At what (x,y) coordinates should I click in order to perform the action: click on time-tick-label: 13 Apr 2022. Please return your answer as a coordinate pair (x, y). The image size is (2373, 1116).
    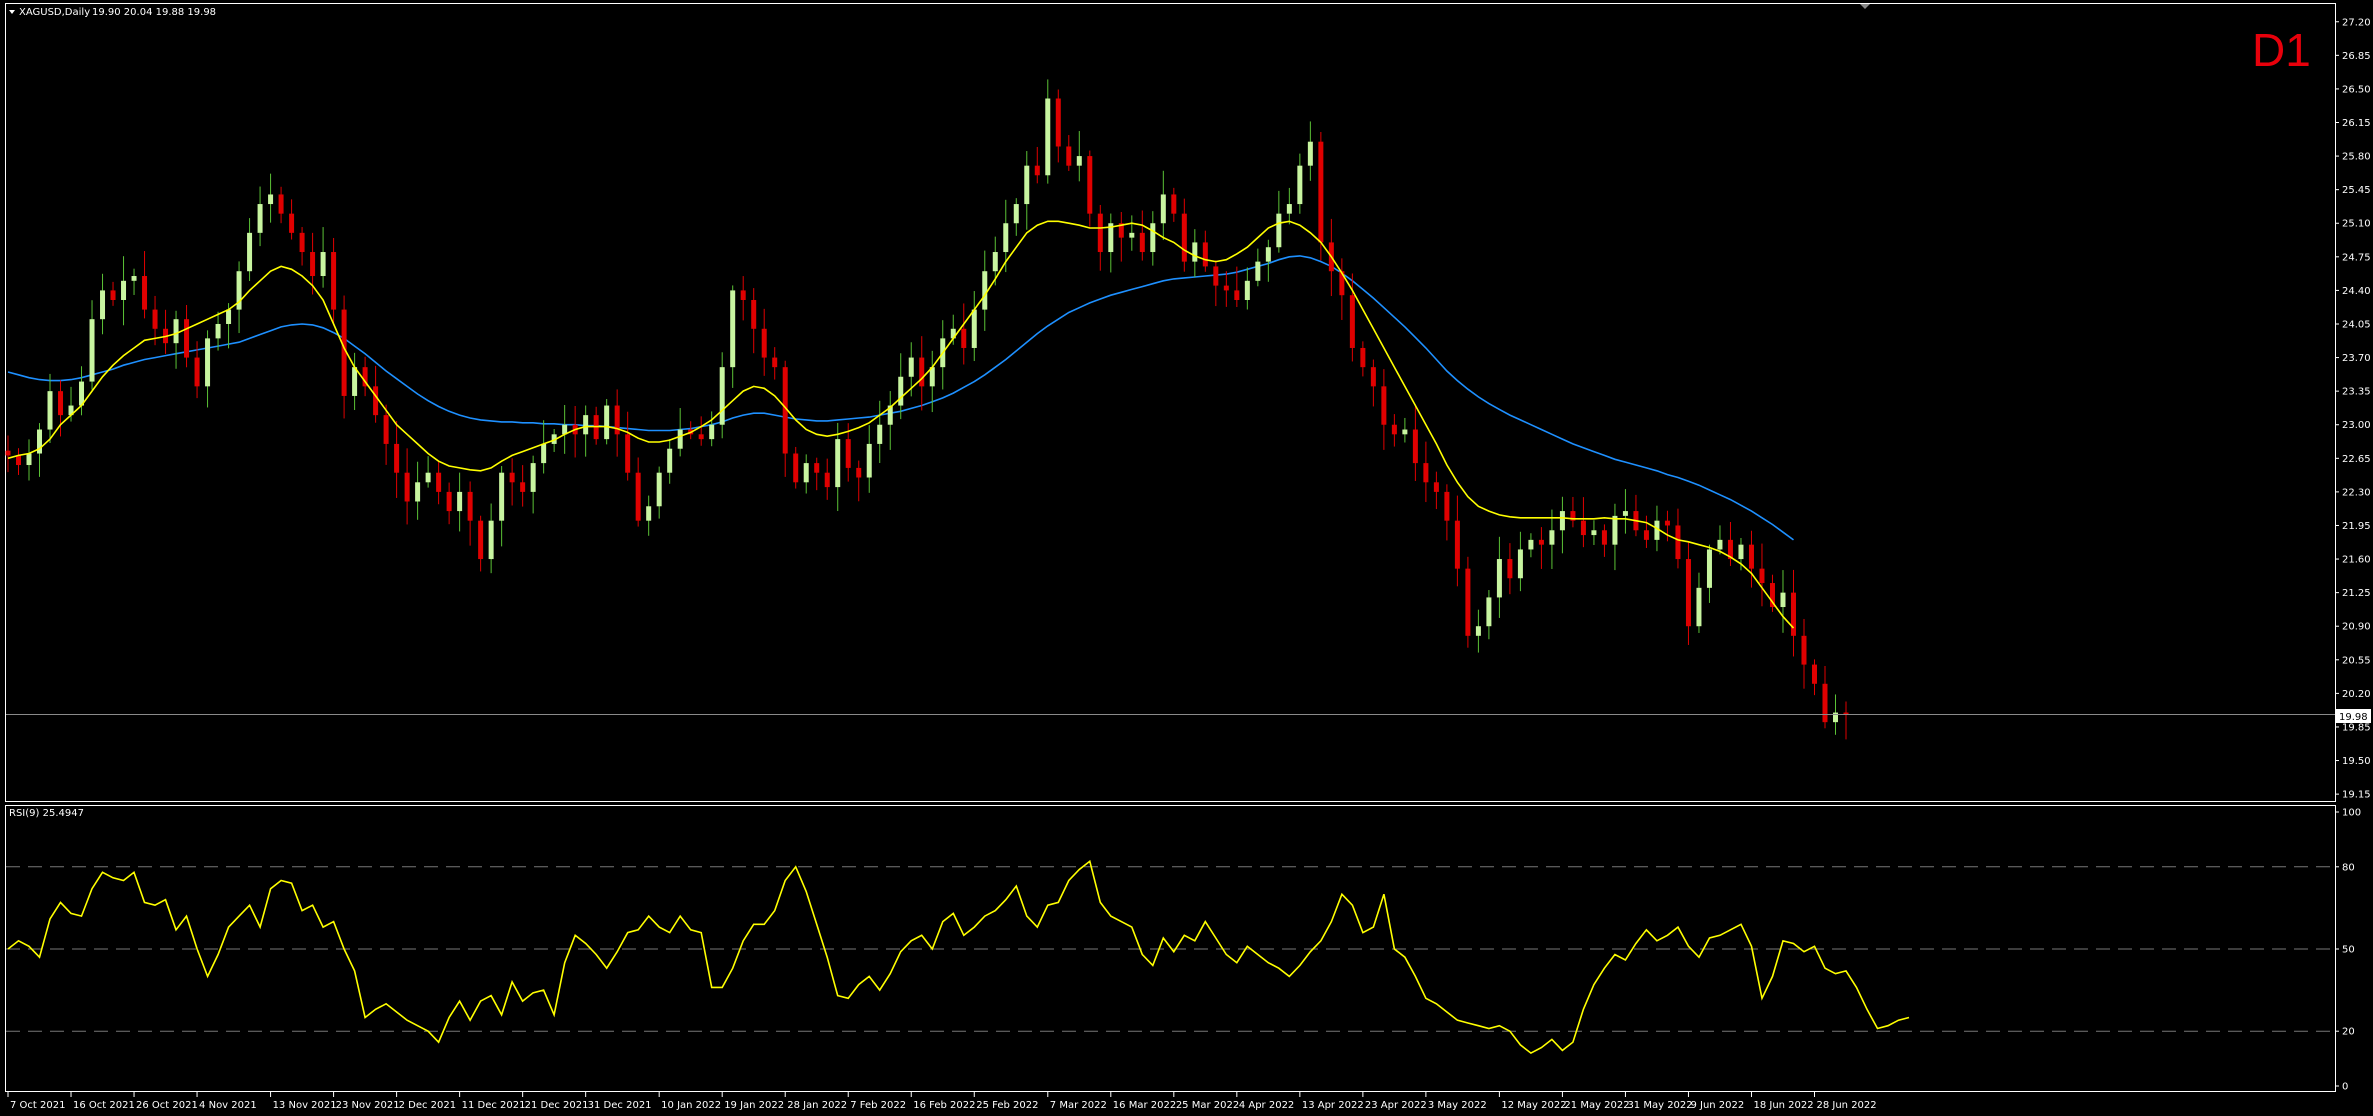
    Looking at the image, I should click on (1333, 1105).